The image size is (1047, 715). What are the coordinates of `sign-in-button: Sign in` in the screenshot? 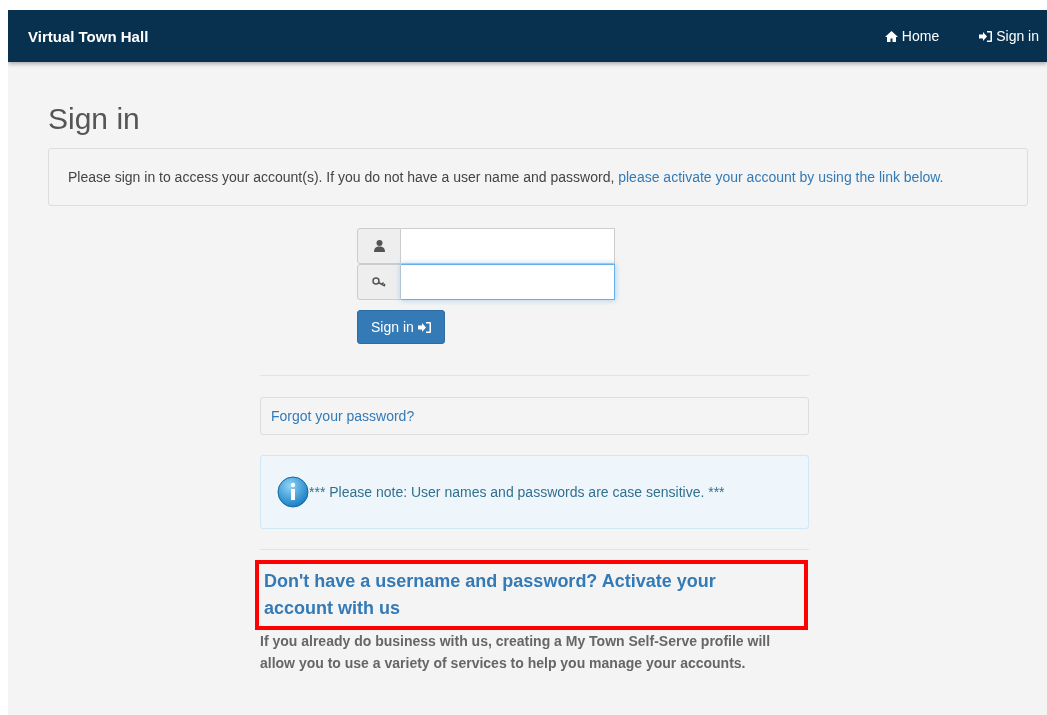 It's located at (401, 327).